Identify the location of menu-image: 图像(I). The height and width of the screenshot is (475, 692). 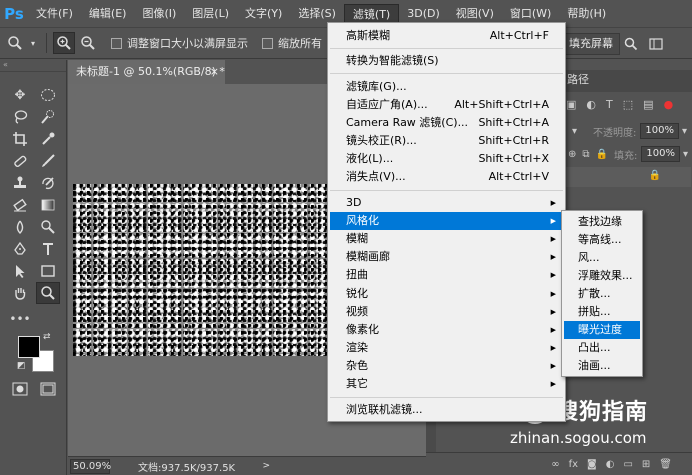
(159, 14).